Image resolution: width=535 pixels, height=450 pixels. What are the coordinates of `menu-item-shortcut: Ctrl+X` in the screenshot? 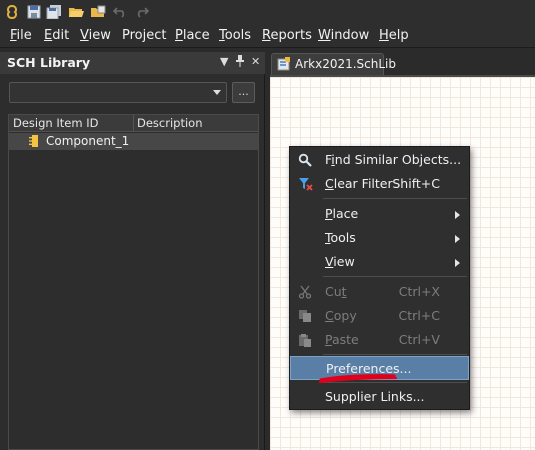 It's located at (419, 291).